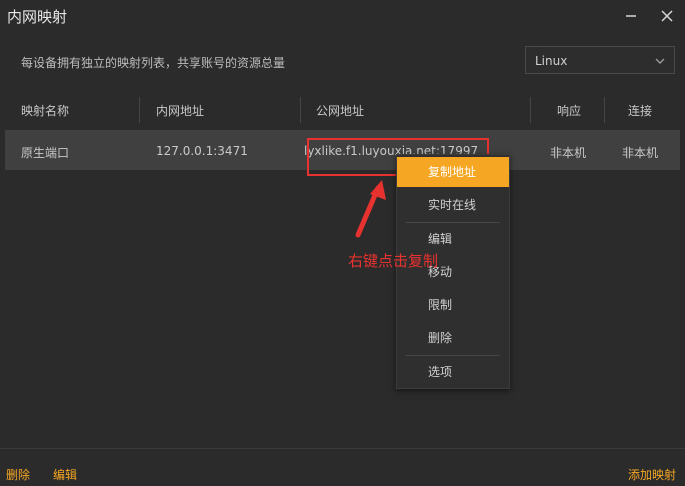 Image resolution: width=685 pixels, height=486 pixels. What do you see at coordinates (569, 110) in the screenshot?
I see `column-header-response: 响应` at bounding box center [569, 110].